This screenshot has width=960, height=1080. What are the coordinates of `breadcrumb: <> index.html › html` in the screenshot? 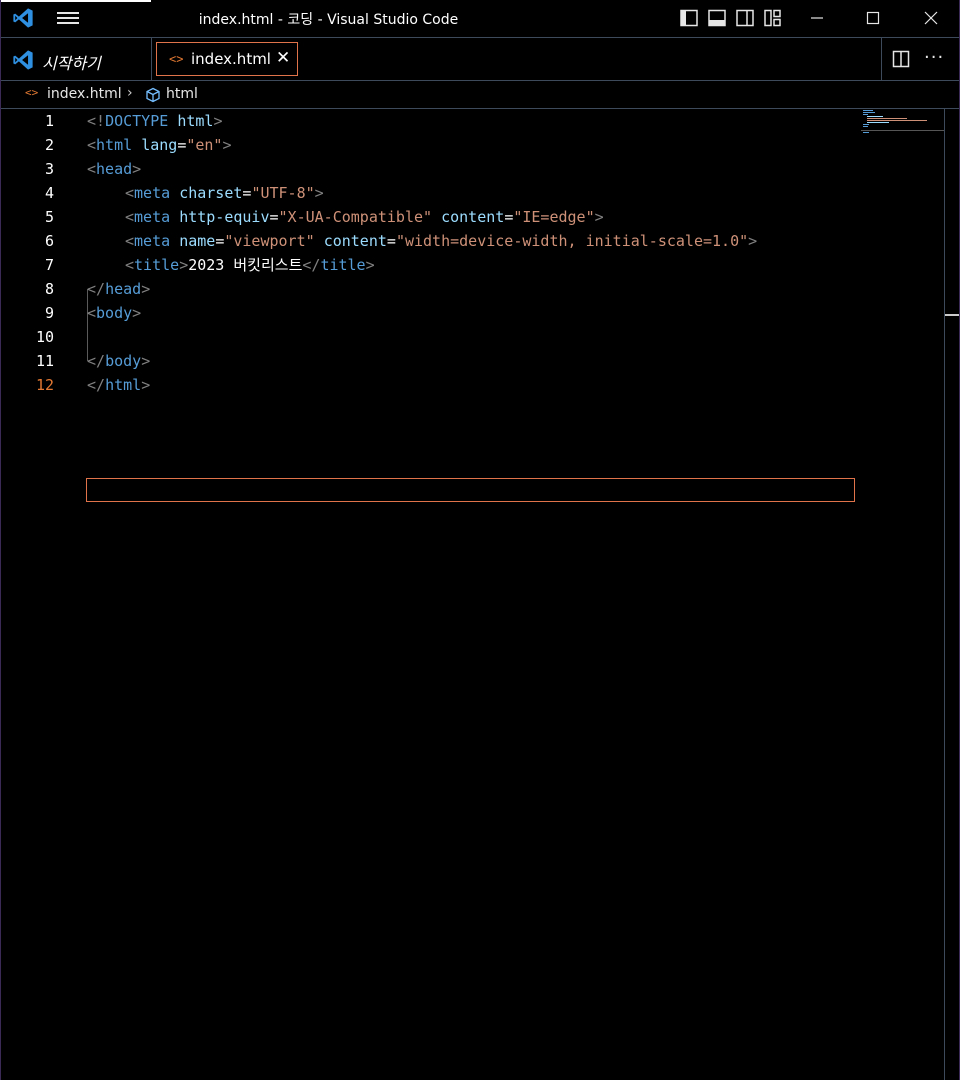 It's located at (480, 95).